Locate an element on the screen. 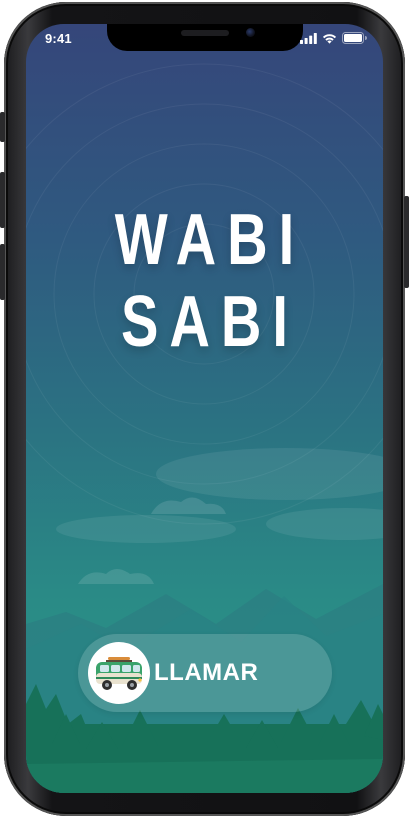  power-button is located at coordinates (406, 242).